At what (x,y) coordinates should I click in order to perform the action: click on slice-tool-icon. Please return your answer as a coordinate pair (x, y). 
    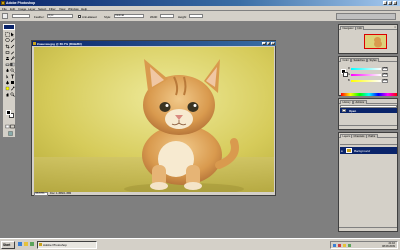
    Looking at the image, I should click on (12, 46).